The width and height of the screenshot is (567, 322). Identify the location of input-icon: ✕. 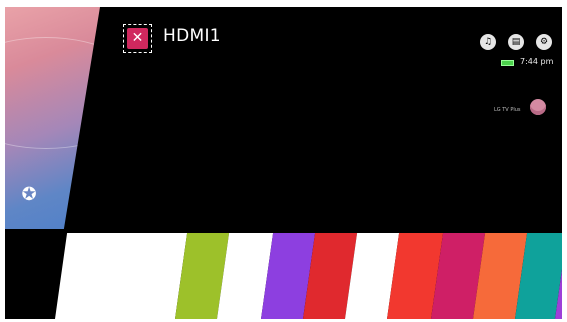
(137, 38).